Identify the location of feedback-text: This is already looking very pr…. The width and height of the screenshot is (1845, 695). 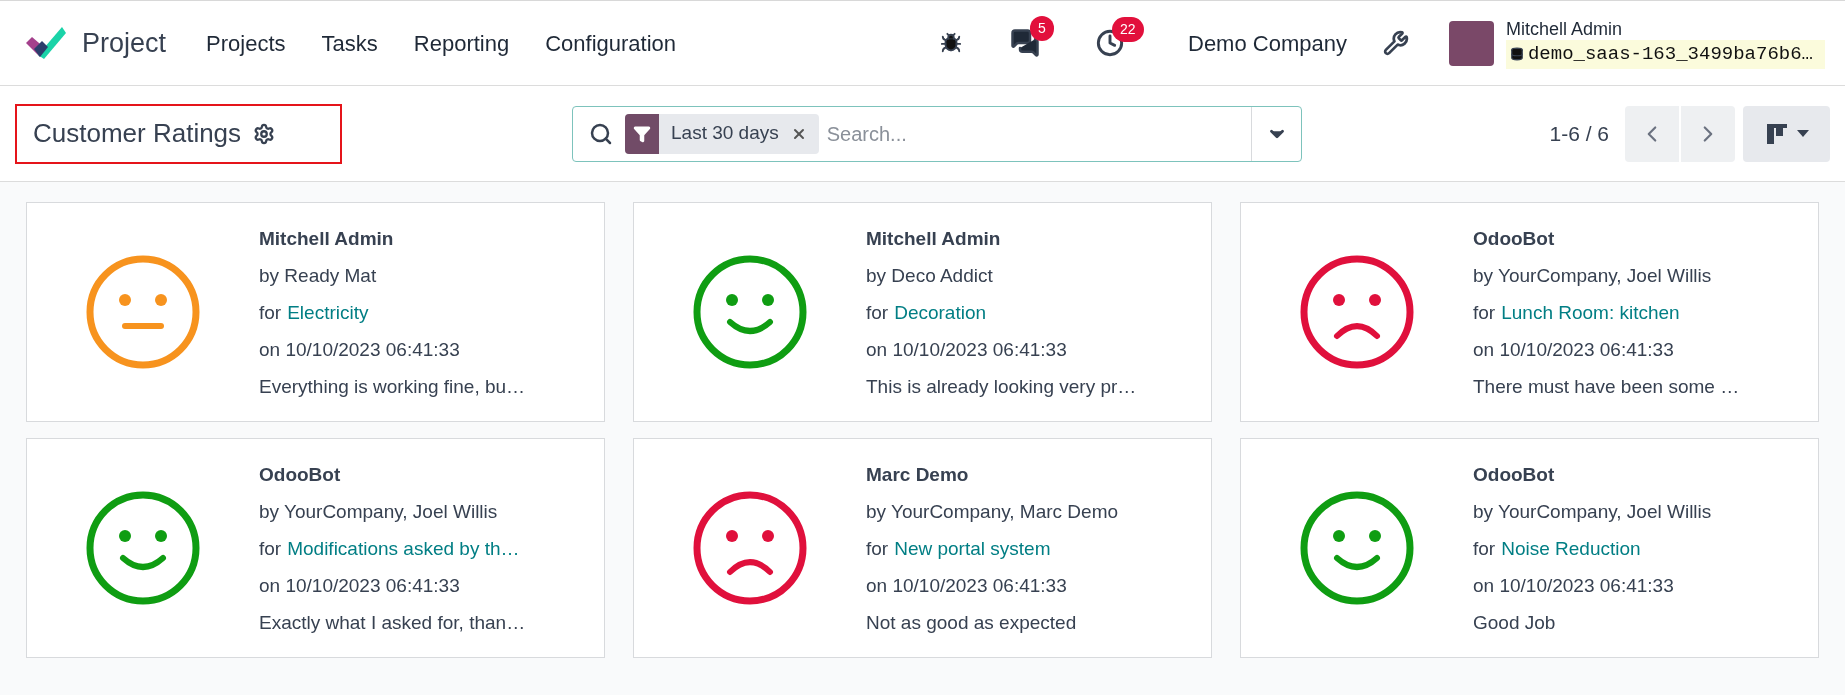
(1001, 386).